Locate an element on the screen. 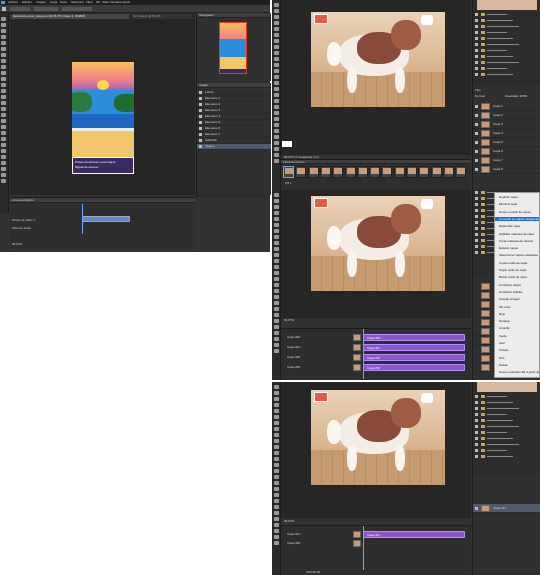 The width and height of the screenshot is (540, 575). timeline-clip is located at coordinates (106, 219).